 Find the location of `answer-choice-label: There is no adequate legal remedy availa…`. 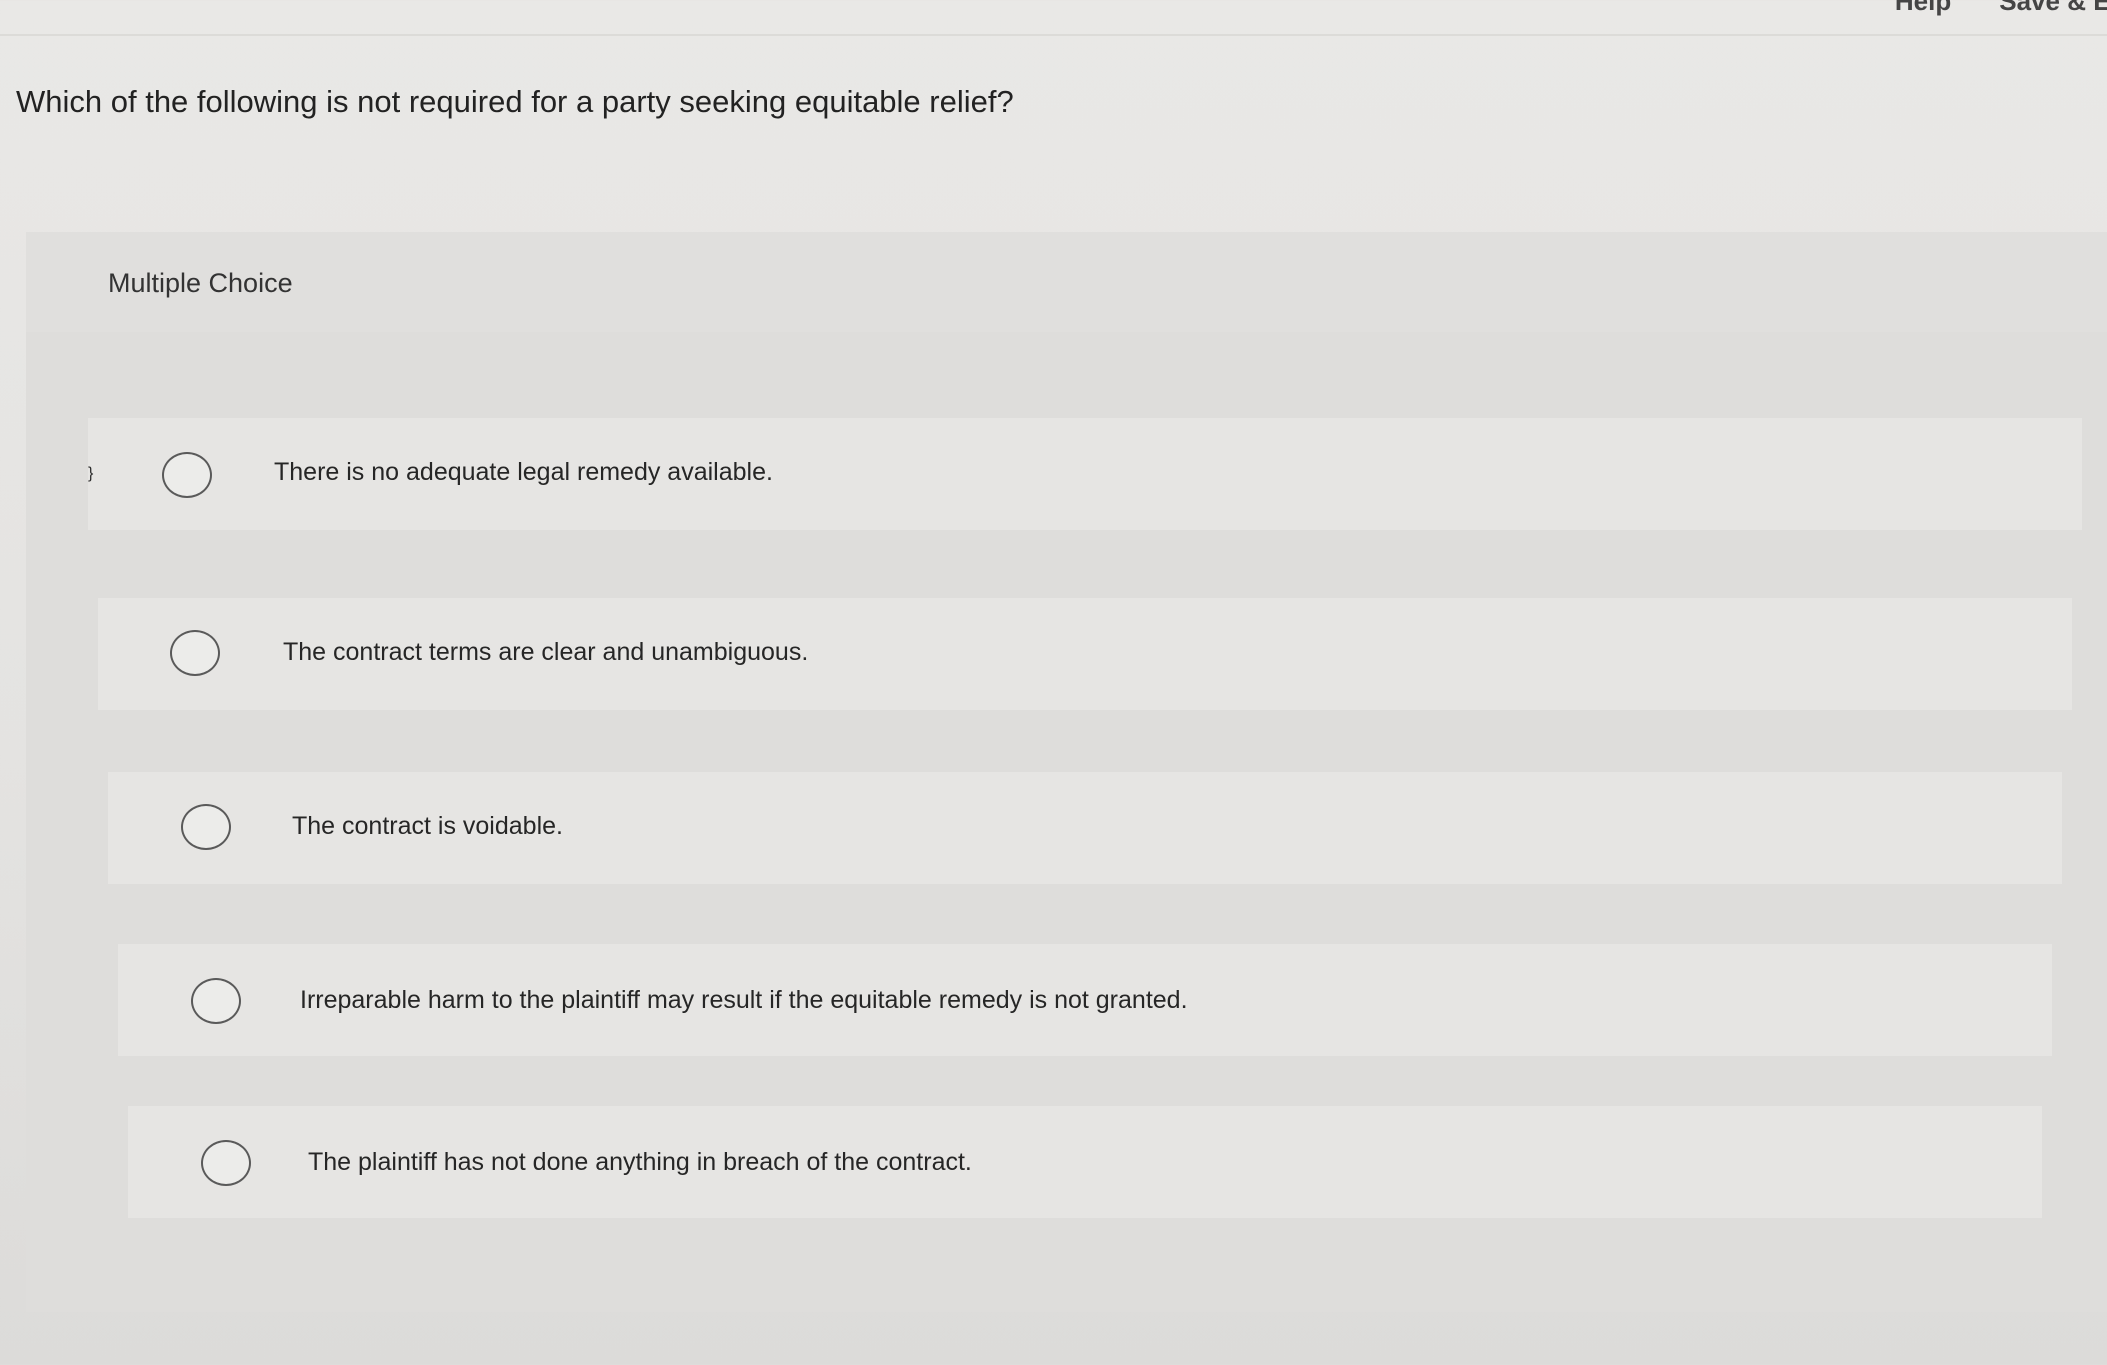

answer-choice-label: There is no adequate legal remedy availa… is located at coordinates (523, 472).